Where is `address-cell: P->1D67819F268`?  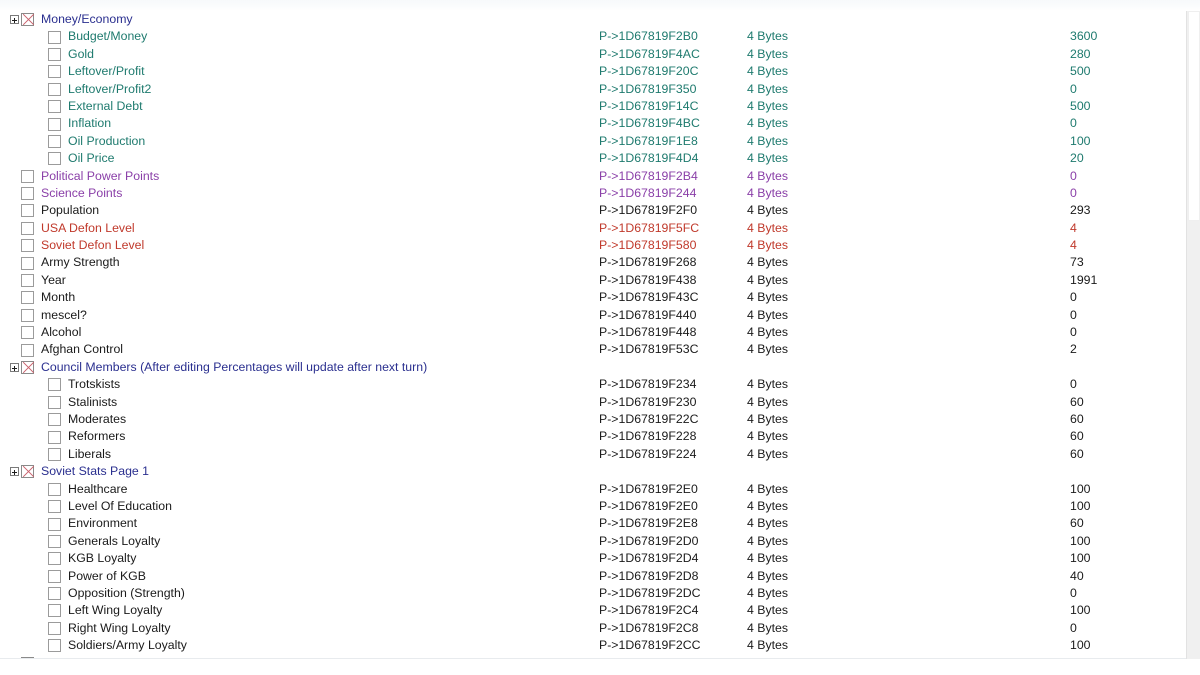 address-cell: P->1D67819F268 is located at coordinates (647, 262).